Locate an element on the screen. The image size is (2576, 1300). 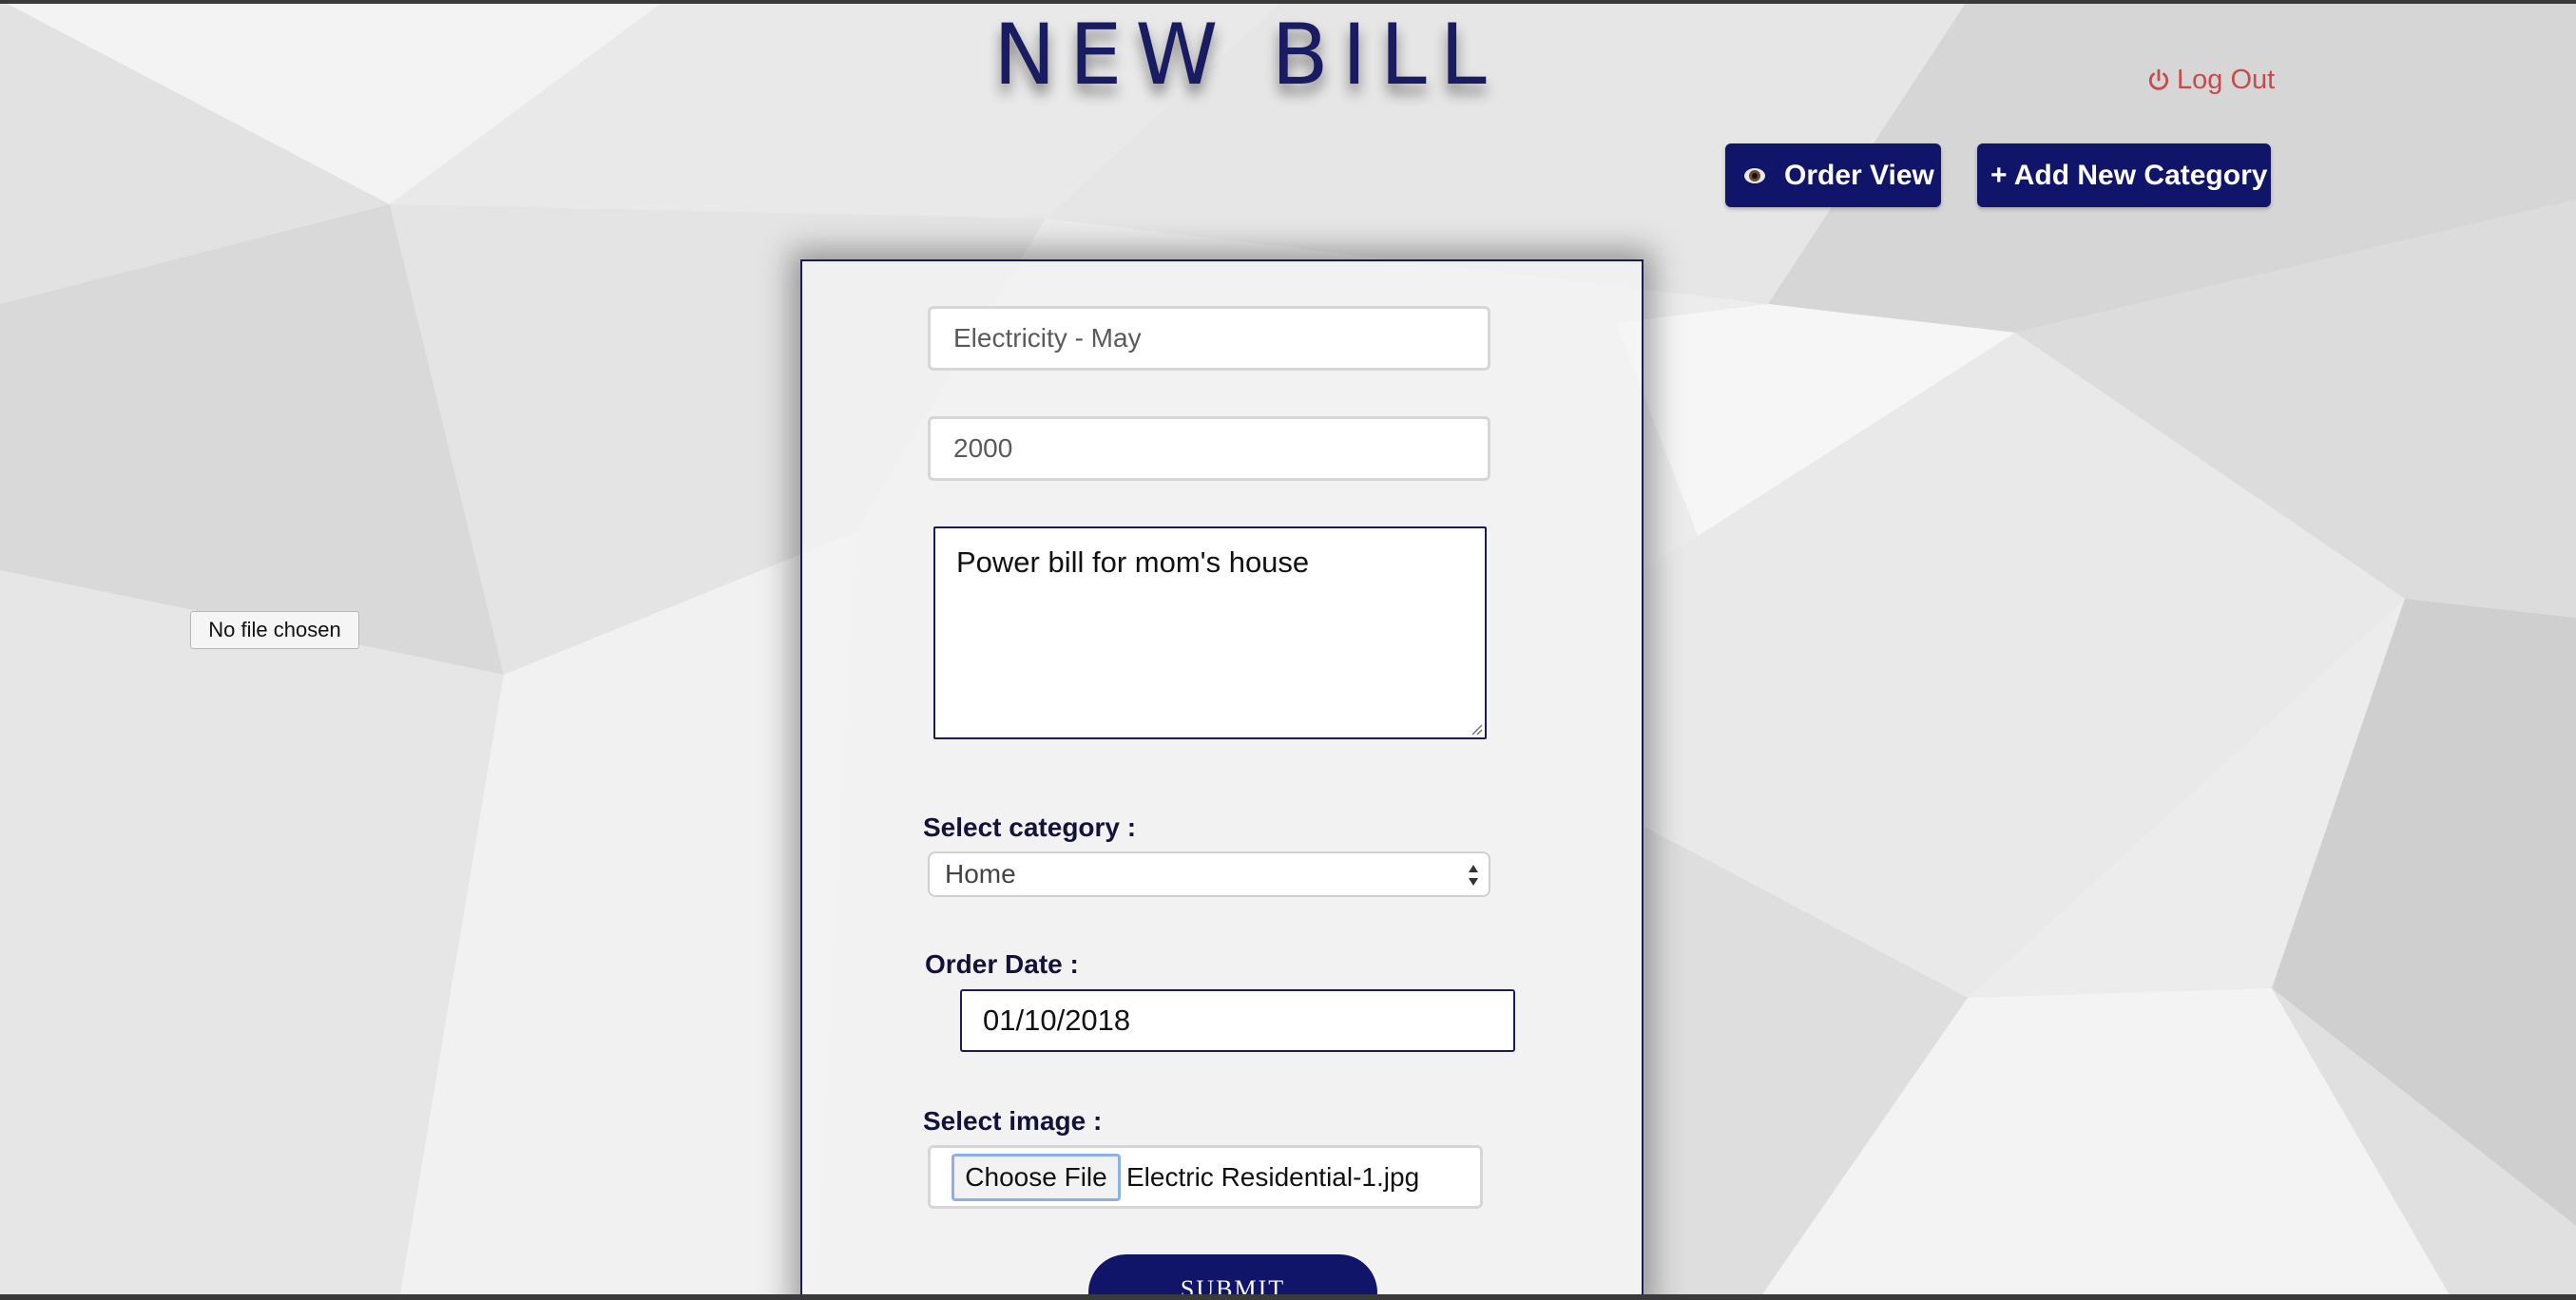
category-select: Home is located at coordinates (1209, 874).